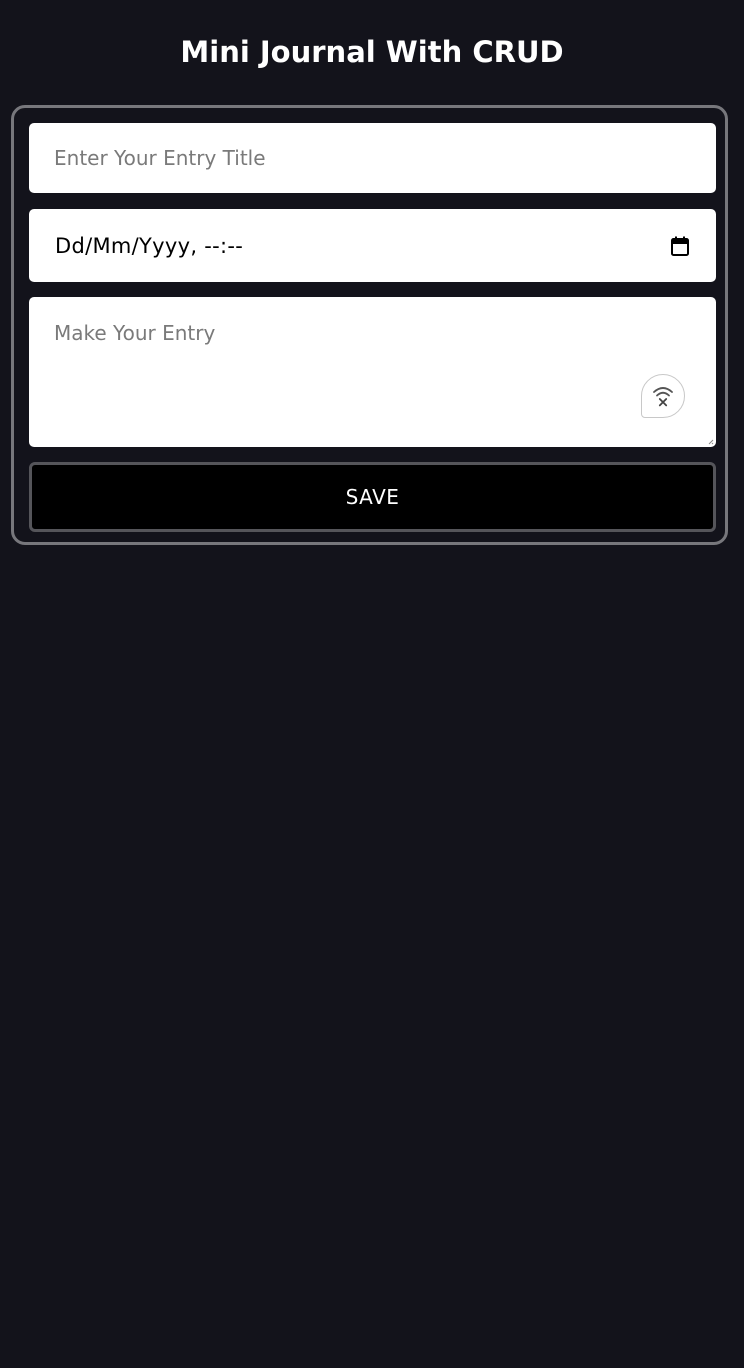 The image size is (744, 1368). Describe the element at coordinates (149, 245) in the screenshot. I see `entry-date-value: Dd/Mm/Yyyy, --:--` at that location.